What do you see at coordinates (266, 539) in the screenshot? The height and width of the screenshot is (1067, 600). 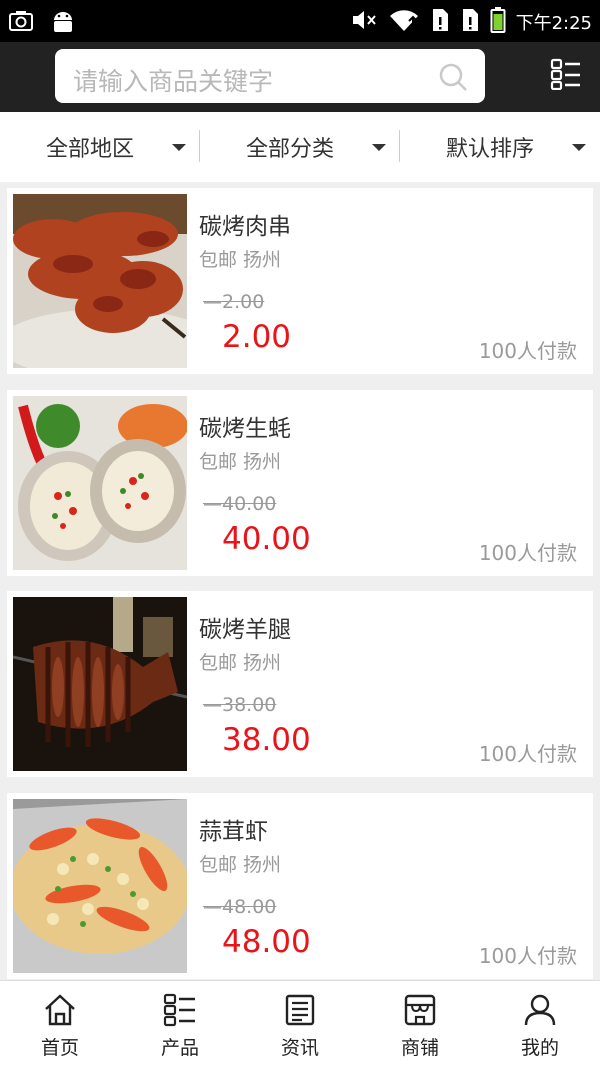 I see `product-price: 40.00` at bounding box center [266, 539].